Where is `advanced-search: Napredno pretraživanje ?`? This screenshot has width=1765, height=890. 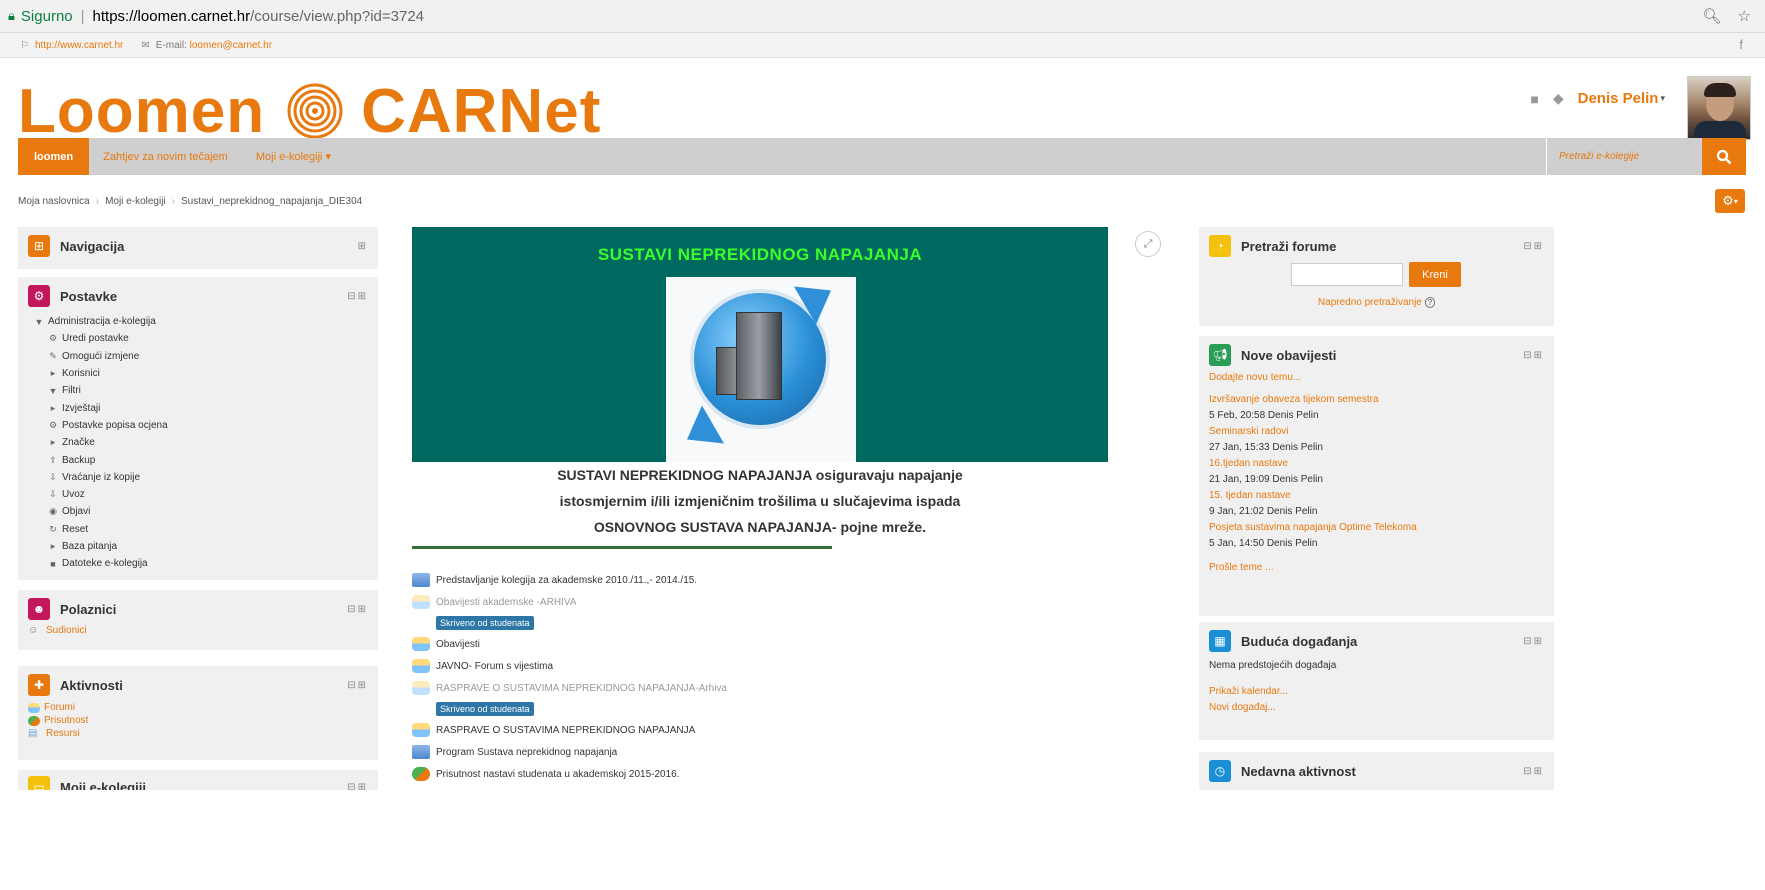 advanced-search: Napredno pretraživanje ? is located at coordinates (1376, 302).